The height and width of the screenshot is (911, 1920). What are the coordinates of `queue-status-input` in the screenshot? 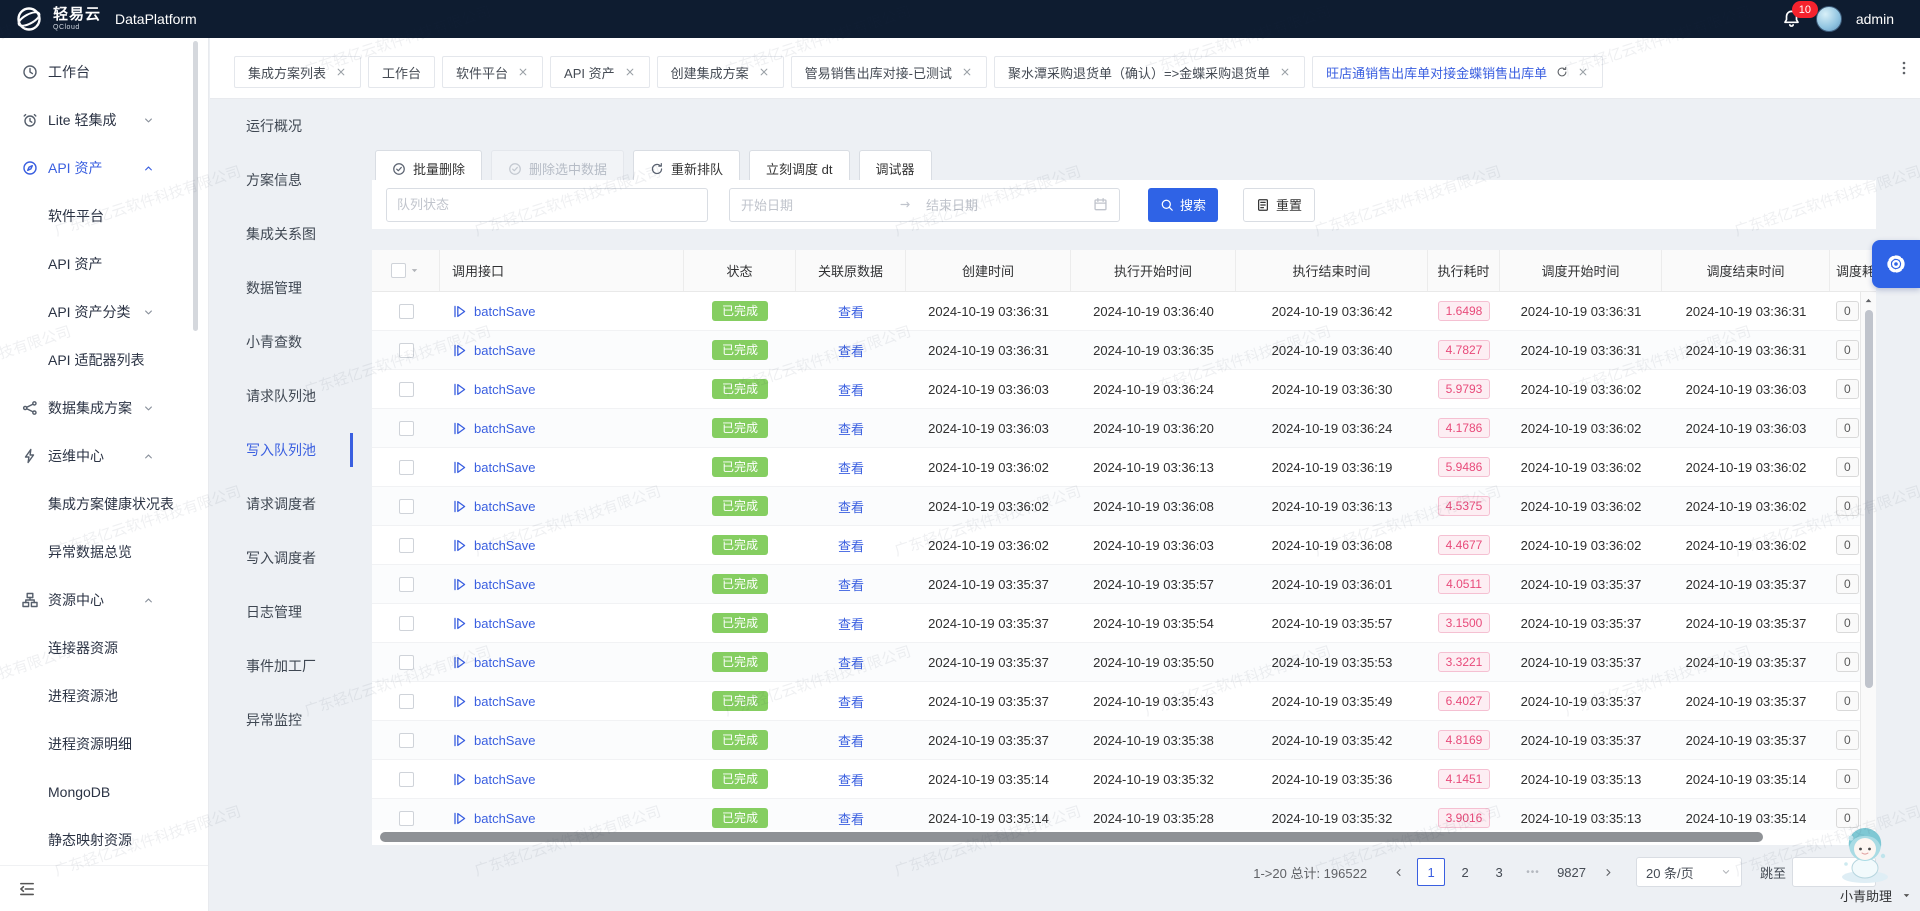 It's located at (547, 204).